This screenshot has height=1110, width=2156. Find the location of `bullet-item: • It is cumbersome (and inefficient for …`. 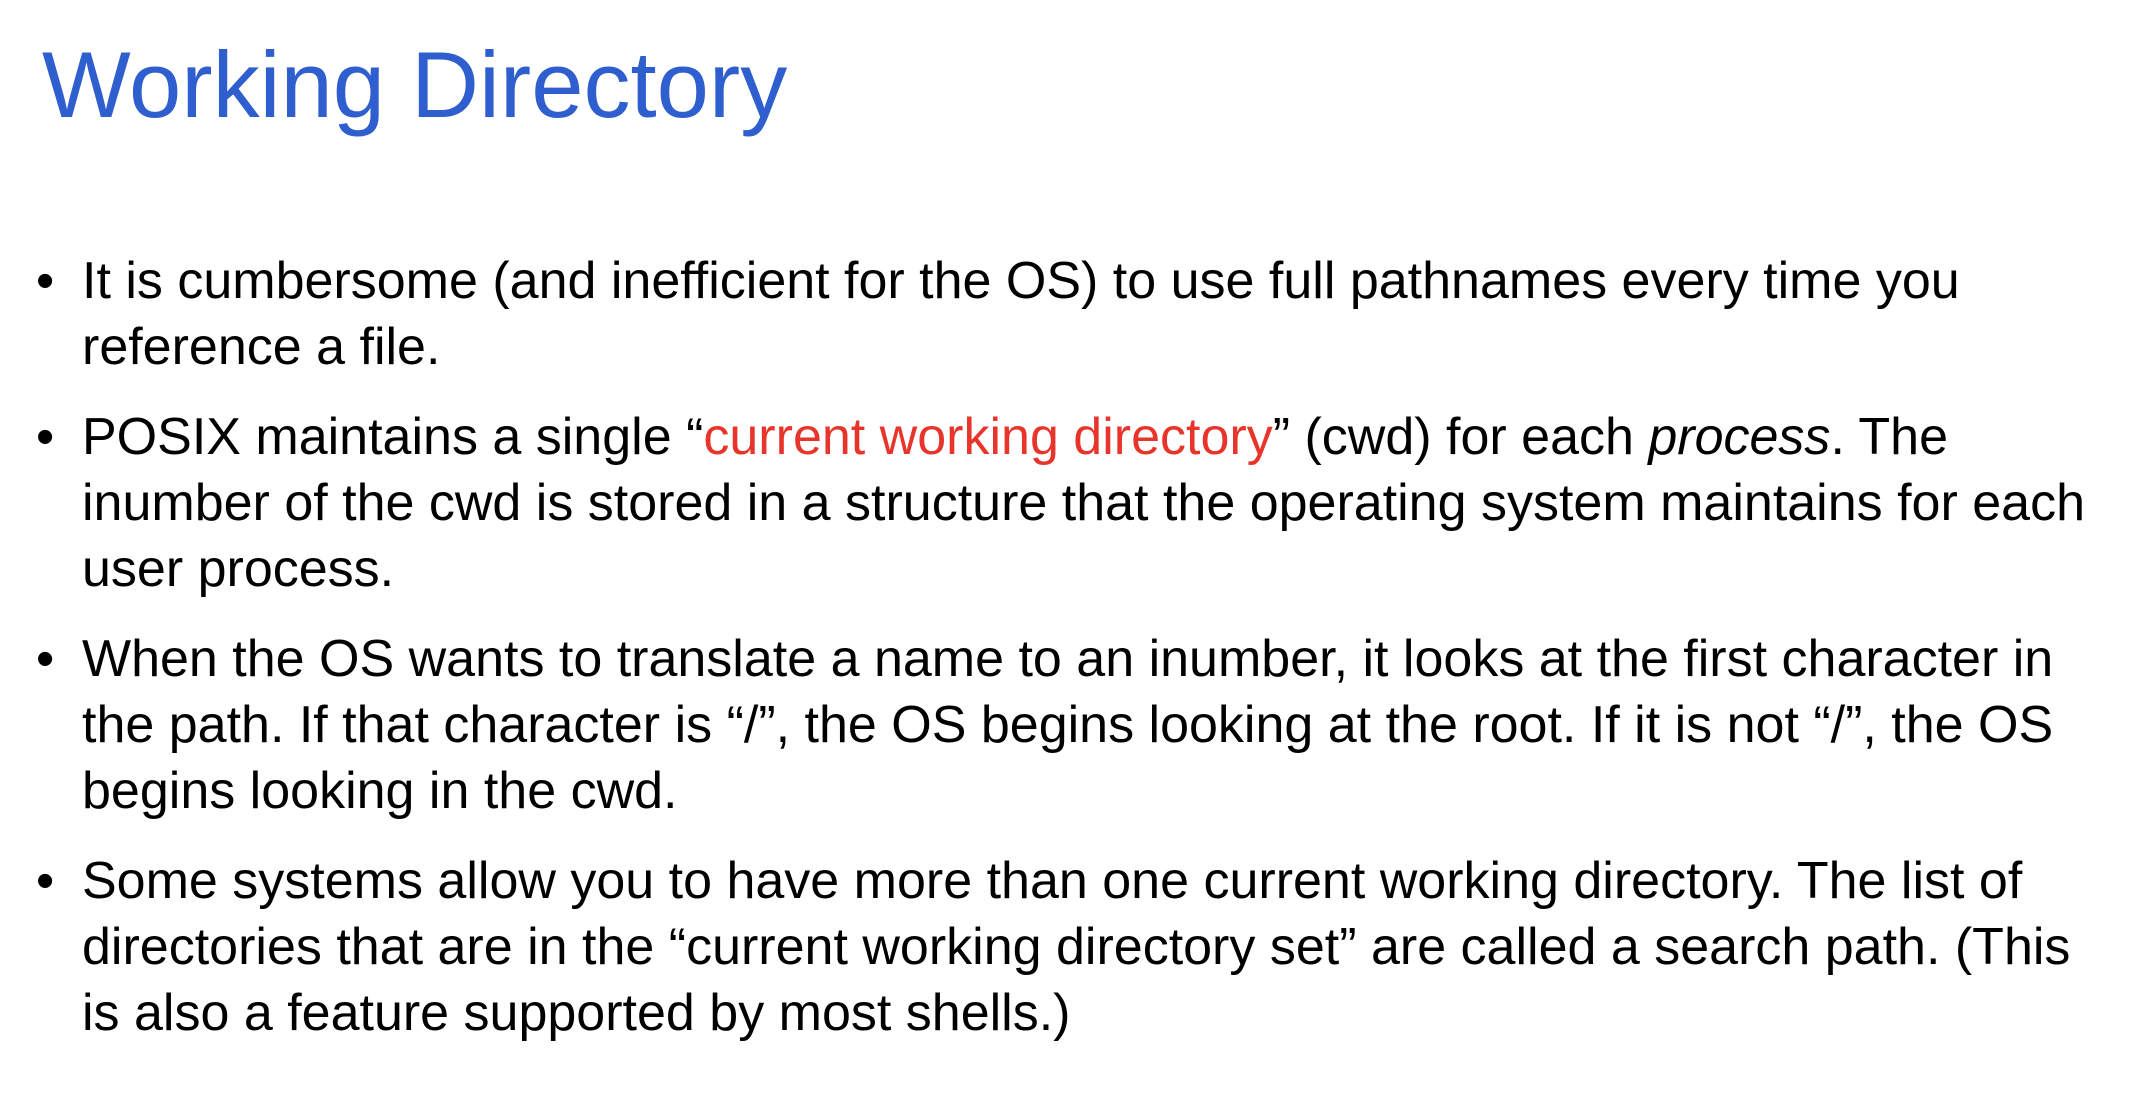

bullet-item: • It is cumbersome (and inefficient for … is located at coordinates (1078, 314).